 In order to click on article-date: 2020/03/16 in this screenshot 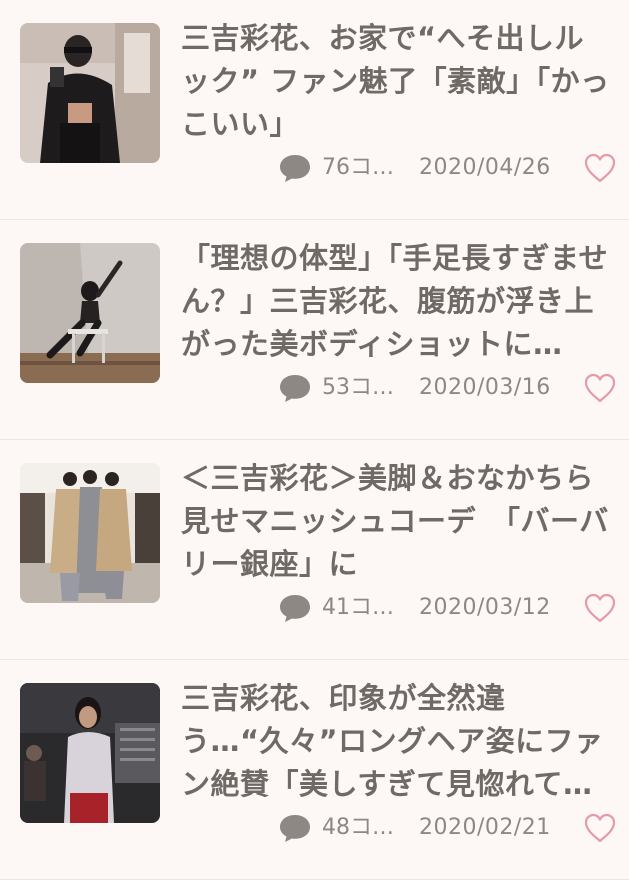, I will do `click(485, 387)`.